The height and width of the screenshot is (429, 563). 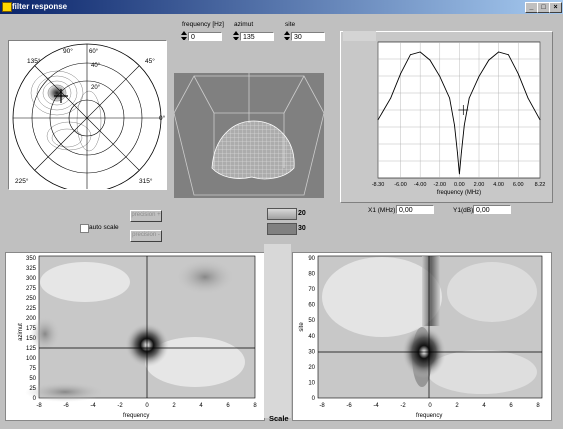 I want to click on 3d-view, so click(x=249, y=135).